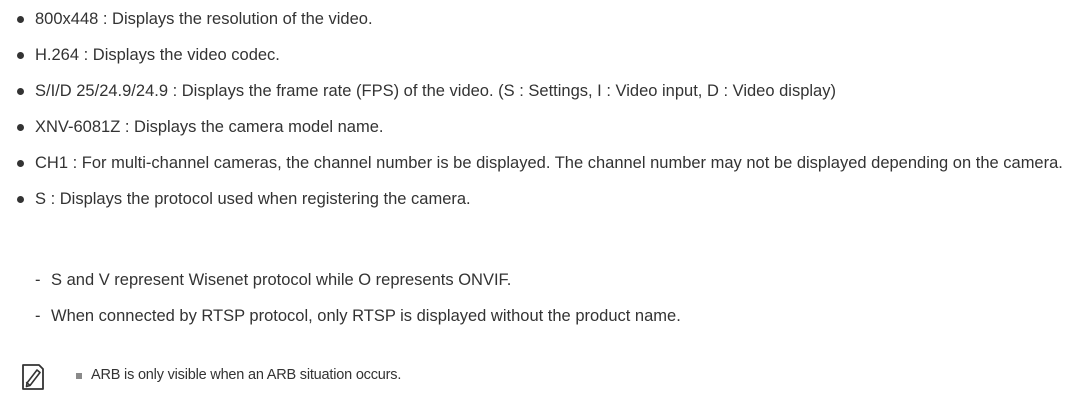 The height and width of the screenshot is (402, 1089). I want to click on pencil-note-icon, so click(33, 377).